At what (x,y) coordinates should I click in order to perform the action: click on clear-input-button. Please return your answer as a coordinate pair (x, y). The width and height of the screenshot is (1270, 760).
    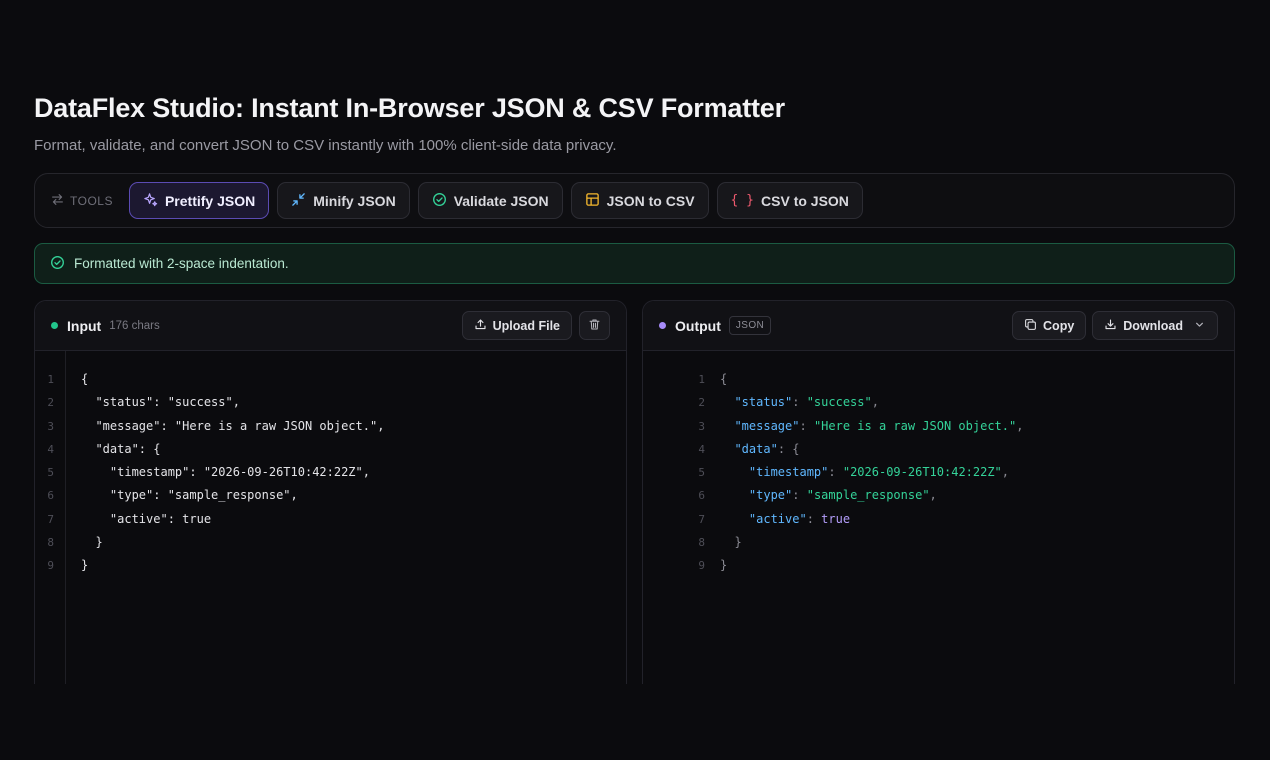
    Looking at the image, I should click on (594, 325).